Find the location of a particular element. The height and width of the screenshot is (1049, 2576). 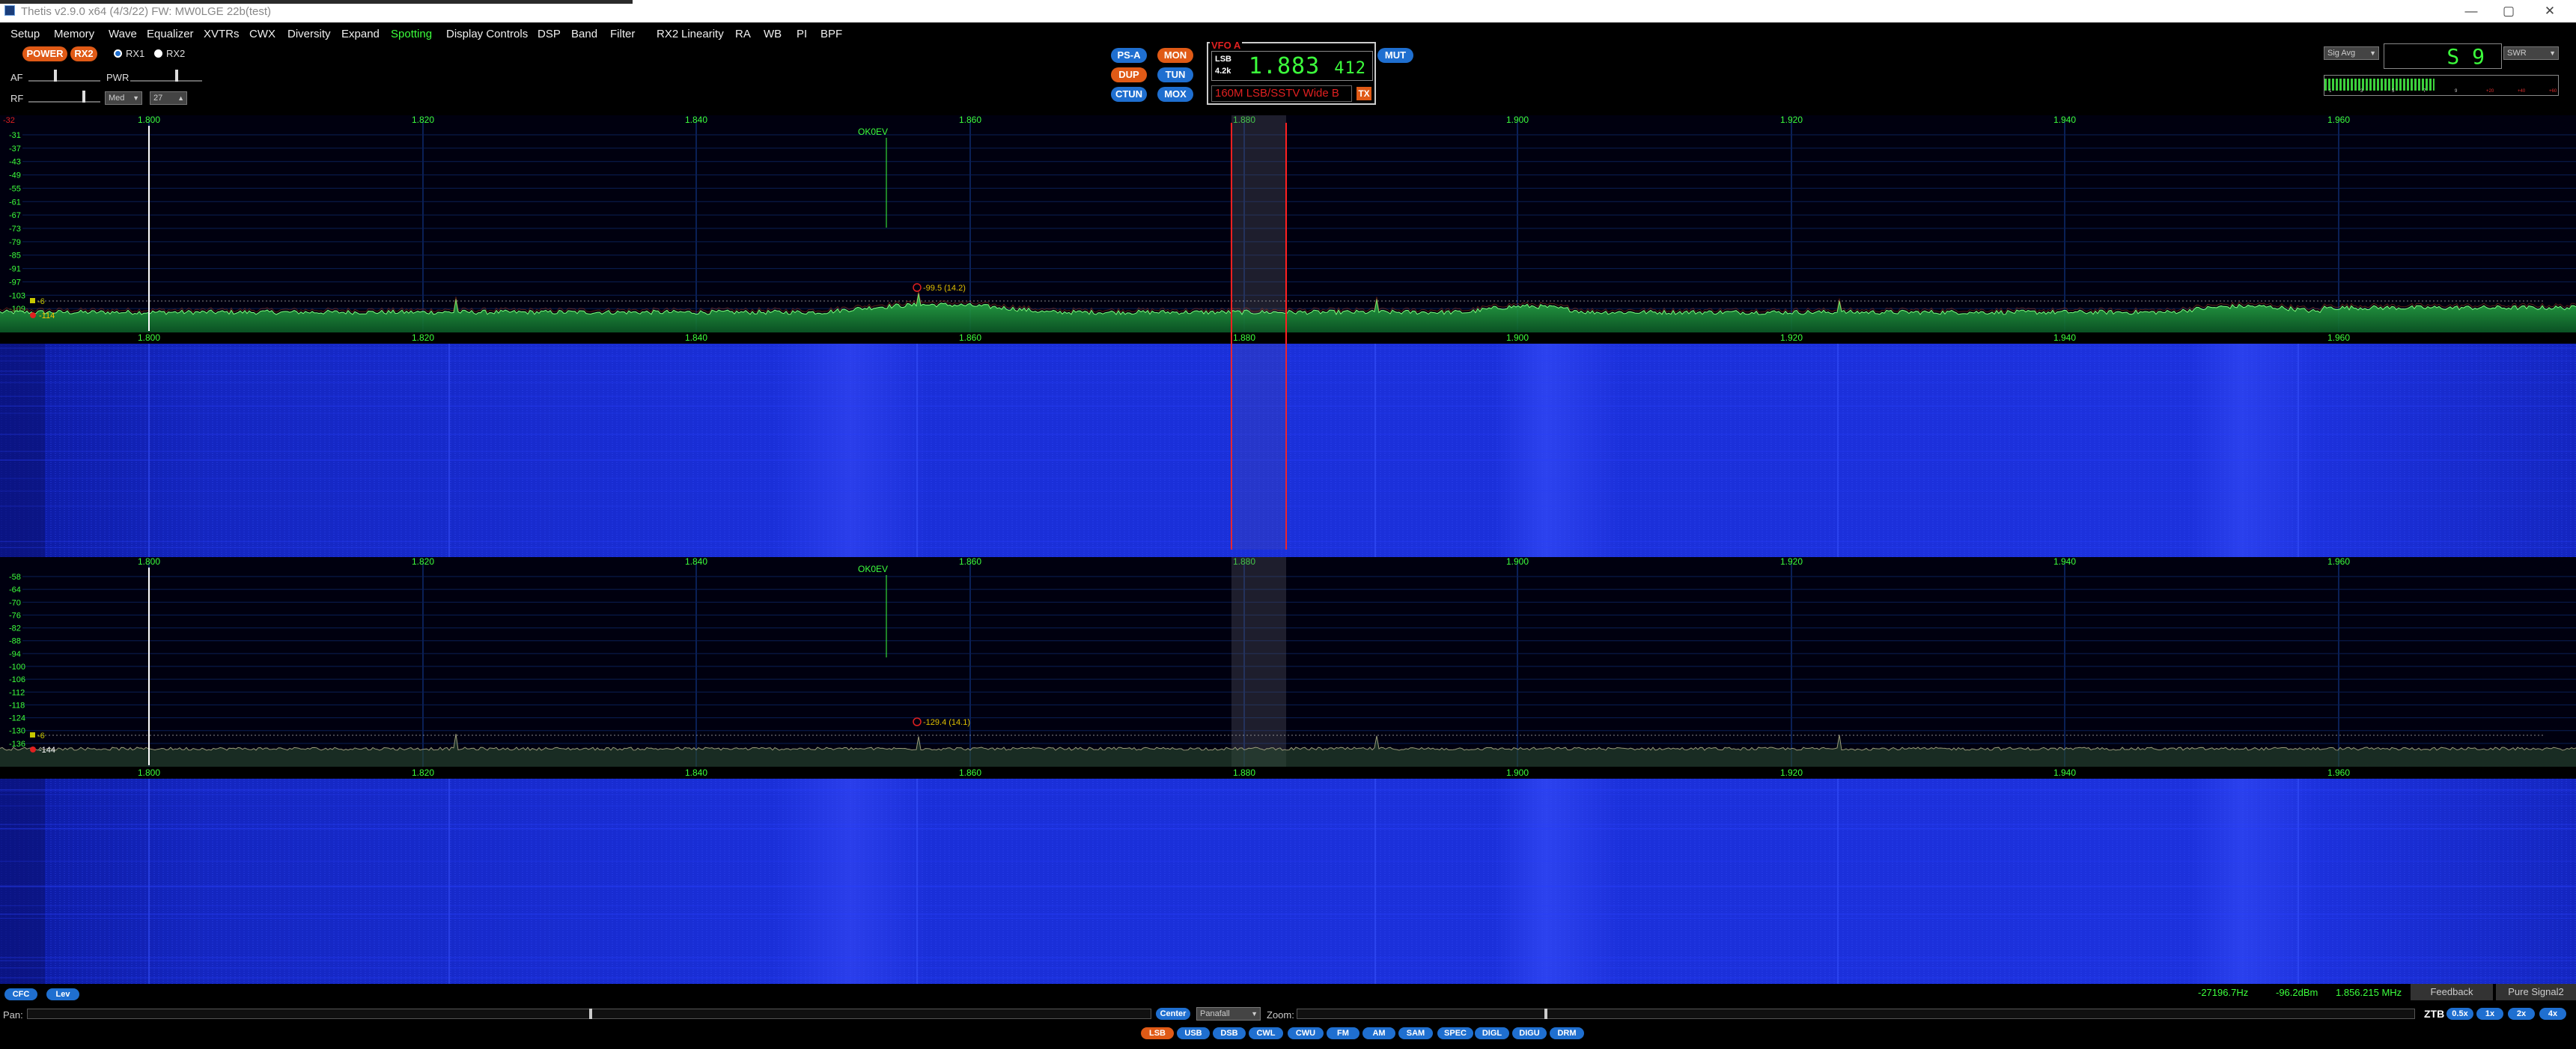

mode-dsb-button: DSB is located at coordinates (1229, 1033).